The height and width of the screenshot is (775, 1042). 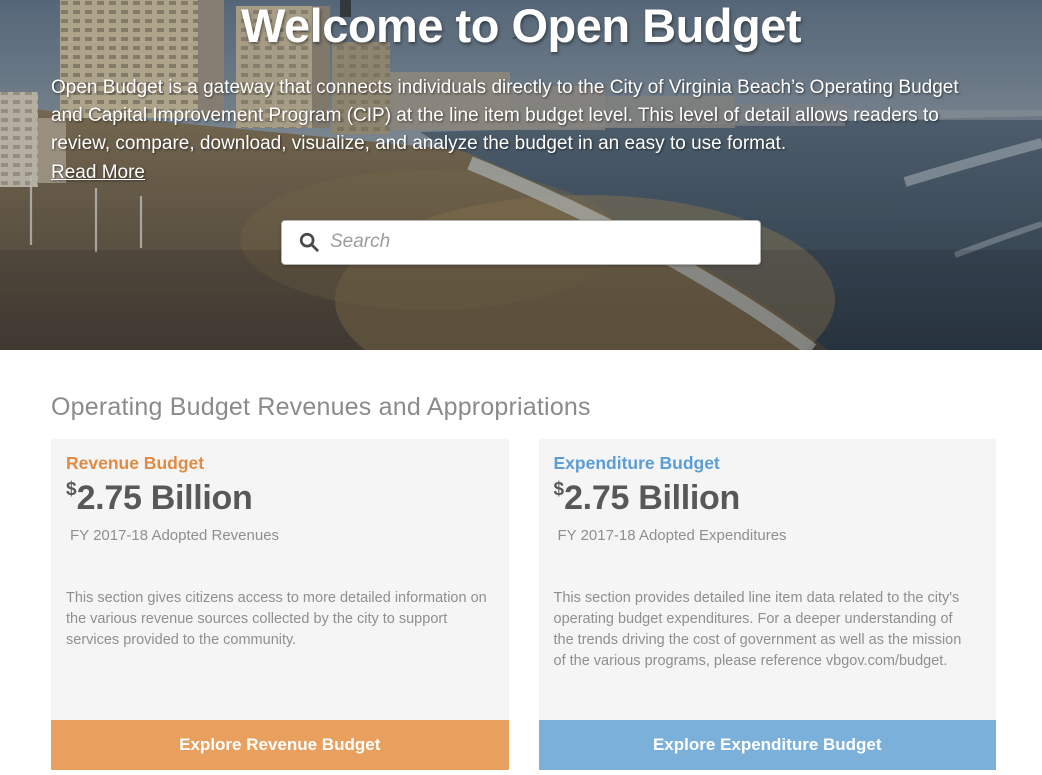 What do you see at coordinates (768, 498) in the screenshot?
I see `expenditure-amount: $2.75 Billion` at bounding box center [768, 498].